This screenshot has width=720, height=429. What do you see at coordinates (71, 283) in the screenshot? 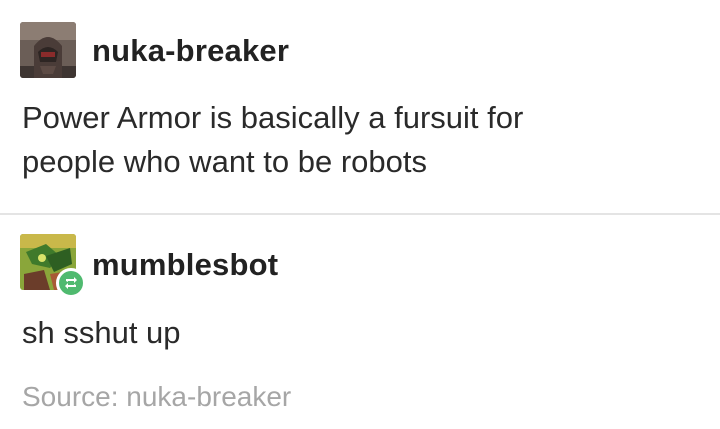
I see `reblog-icon` at bounding box center [71, 283].